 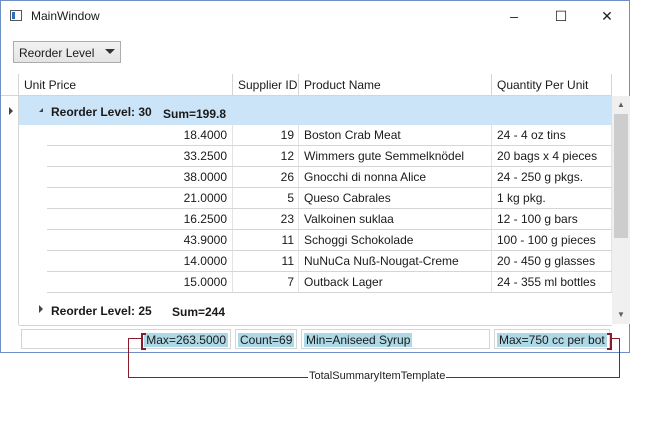 What do you see at coordinates (140, 156) in the screenshot?
I see `cell-price: 33.2500` at bounding box center [140, 156].